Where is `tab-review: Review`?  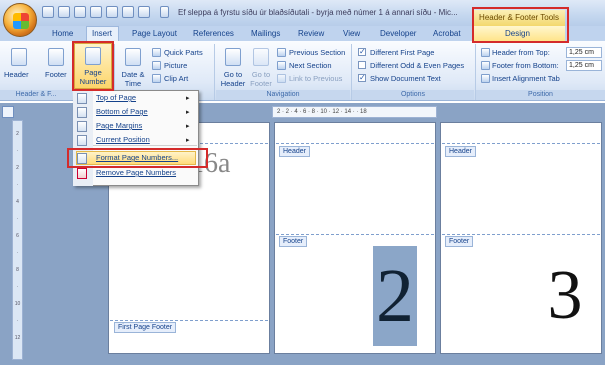 tab-review: Review is located at coordinates (311, 33).